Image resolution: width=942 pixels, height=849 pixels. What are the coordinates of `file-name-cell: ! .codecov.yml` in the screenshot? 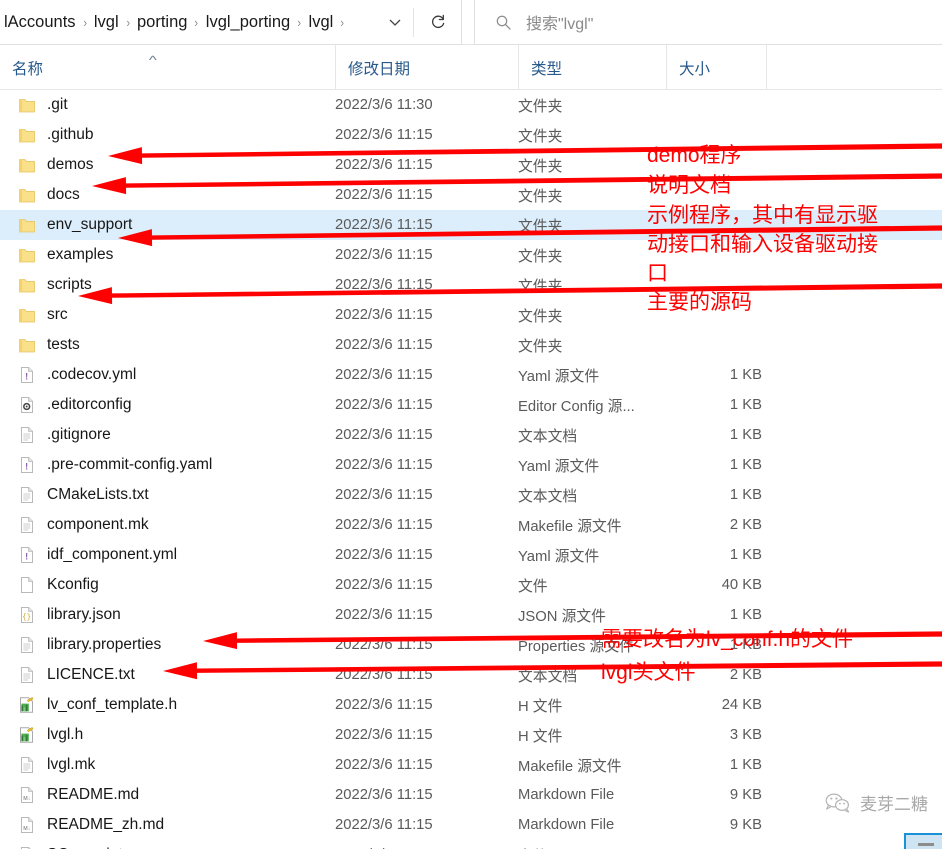 It's located at (165, 375).